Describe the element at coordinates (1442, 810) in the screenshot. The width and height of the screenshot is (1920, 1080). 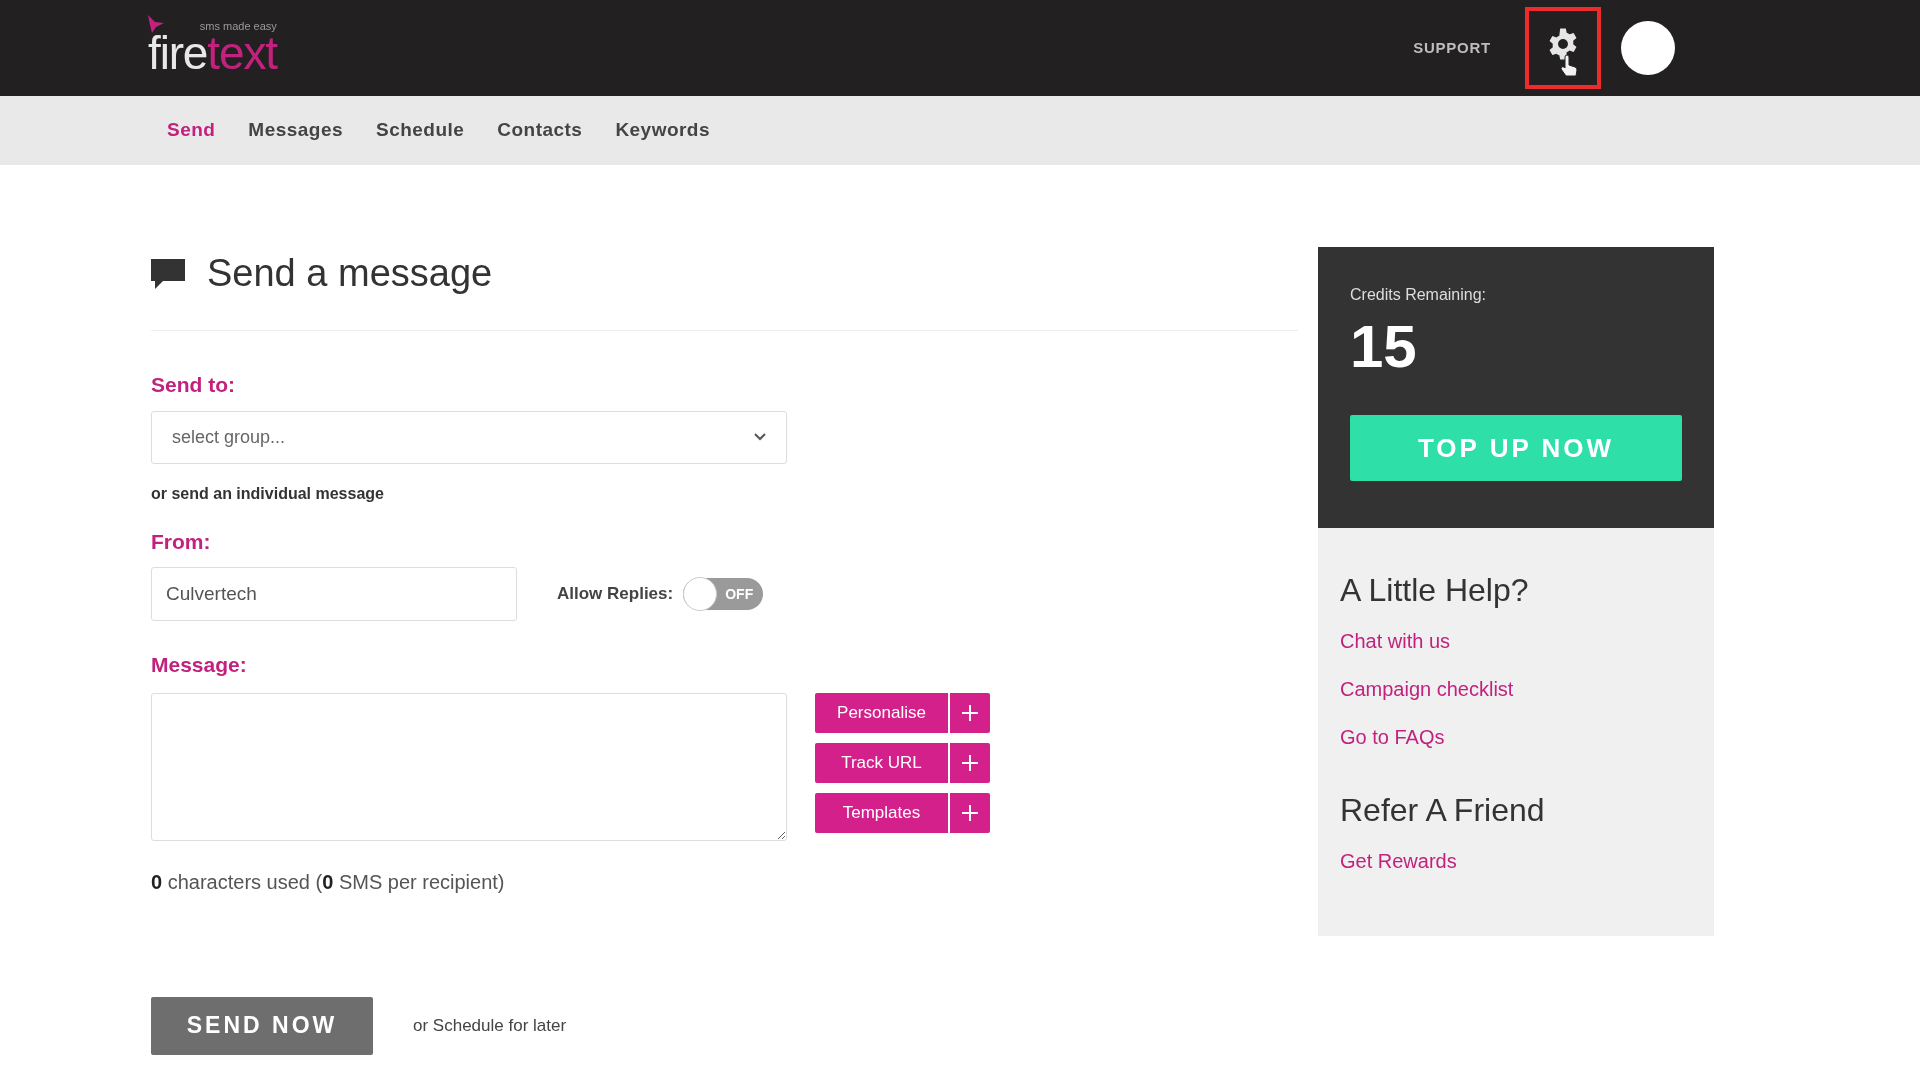
I see `refer-title: Refer A Friend` at that location.